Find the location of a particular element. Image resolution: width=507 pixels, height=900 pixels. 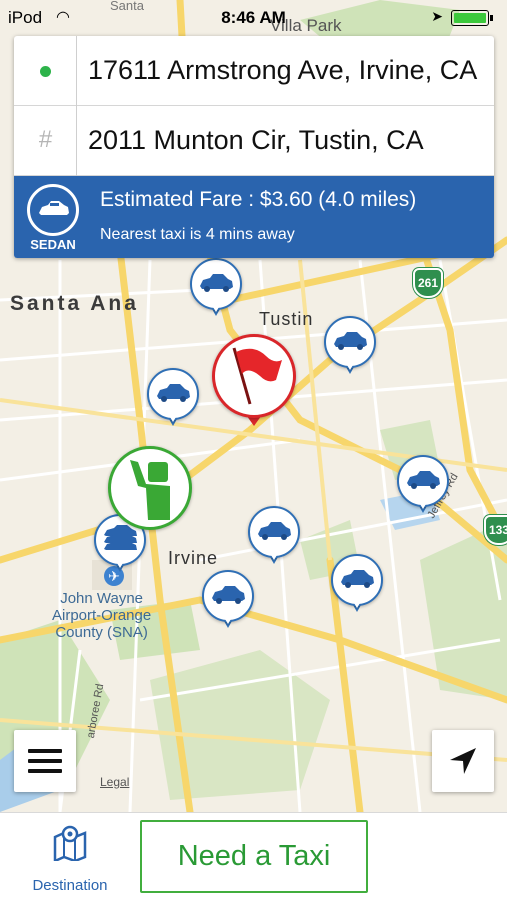

pickup-marker is located at coordinates (45, 71).